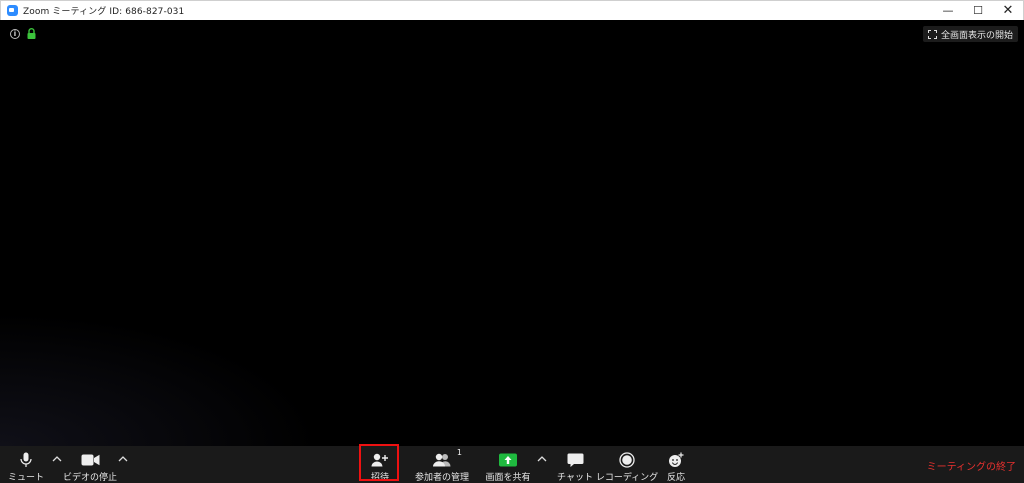  I want to click on audio-options-chevron-up-icon, so click(57, 459).